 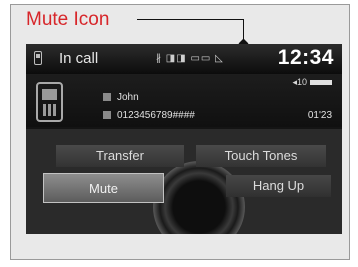 I want to click on status-bar: In call ∦ ◨◨ ▭▭ ◺ 12:34, so click(x=184, y=59).